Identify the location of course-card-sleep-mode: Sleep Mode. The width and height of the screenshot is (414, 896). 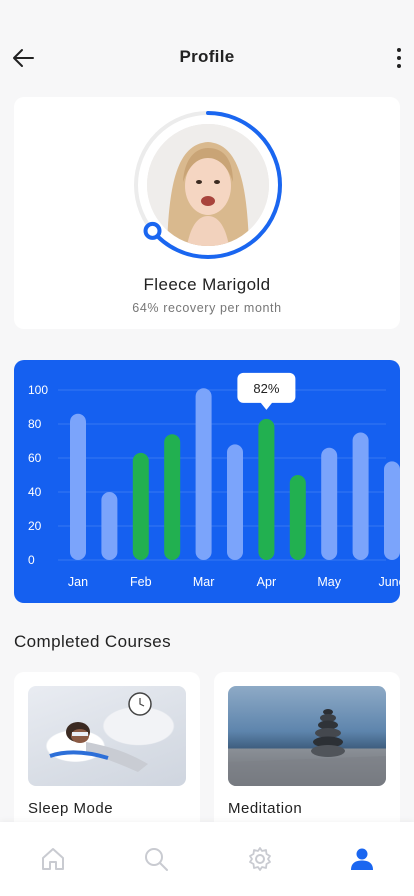
(107, 752).